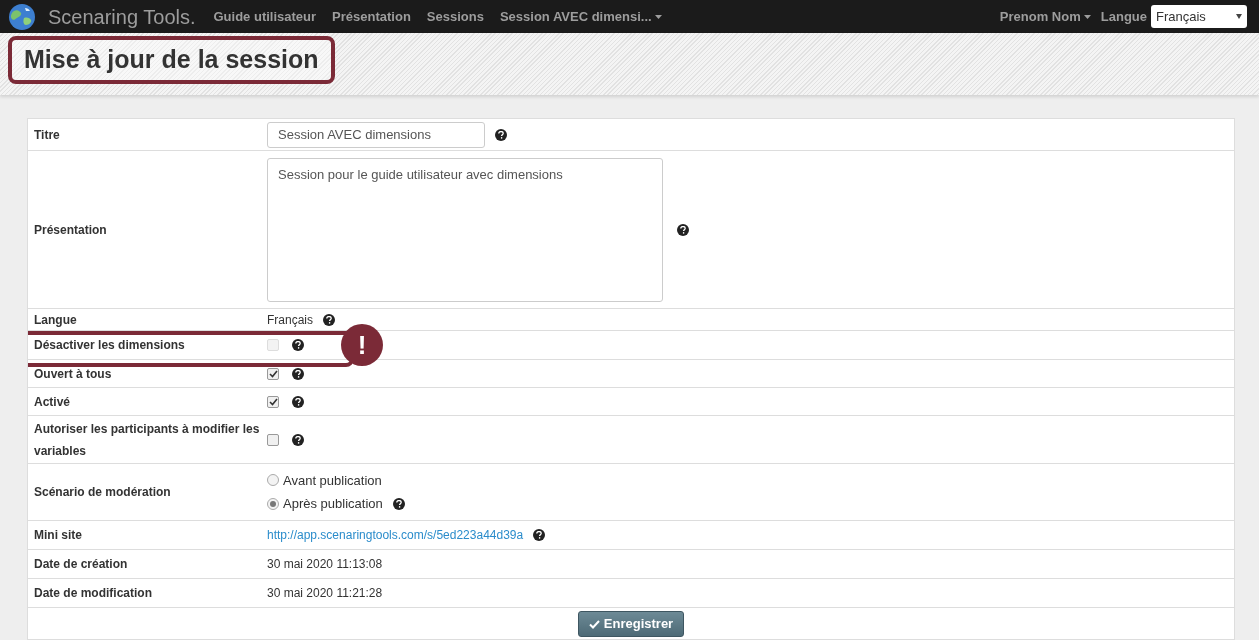  Describe the element at coordinates (58, 535) in the screenshot. I see `field-label: Mini site` at that location.